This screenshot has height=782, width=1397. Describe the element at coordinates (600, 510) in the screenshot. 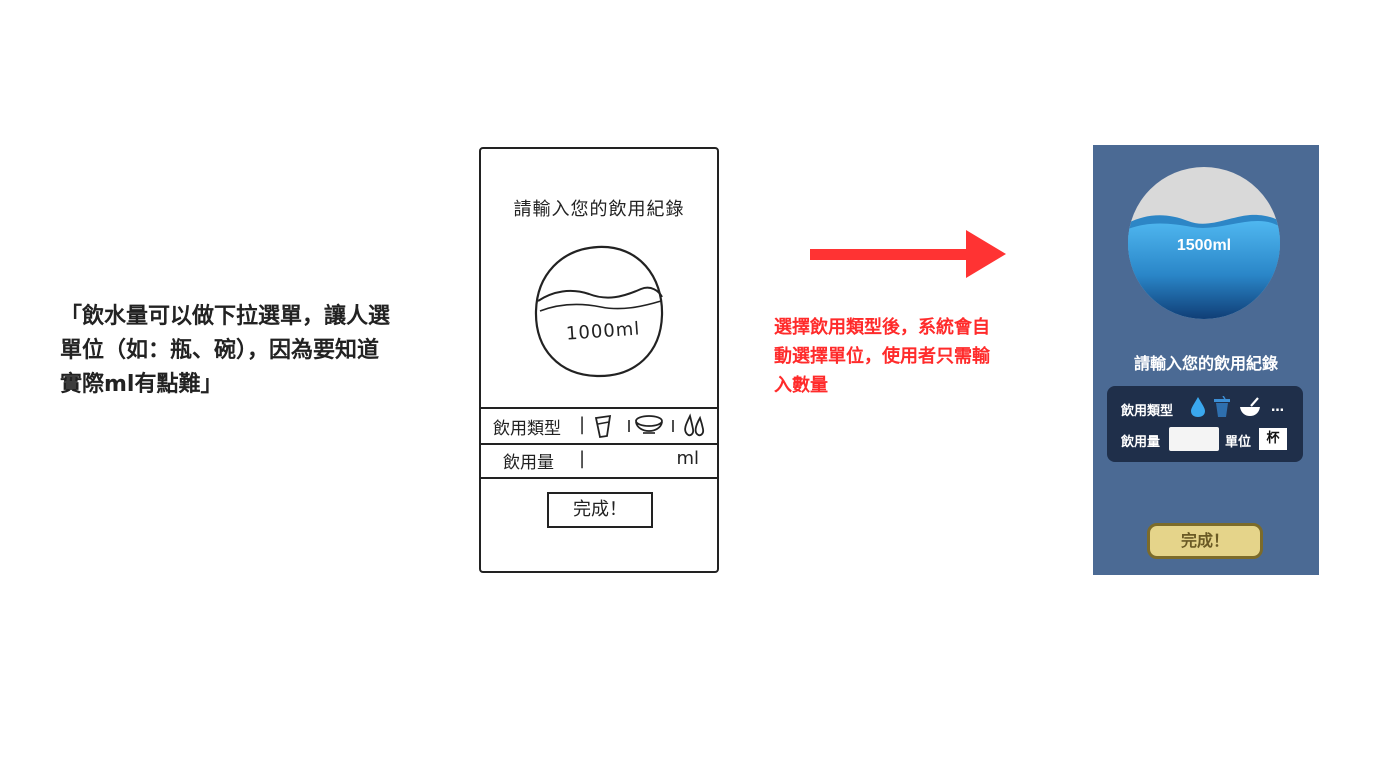

I see `sketch-done-button: 完成！` at that location.